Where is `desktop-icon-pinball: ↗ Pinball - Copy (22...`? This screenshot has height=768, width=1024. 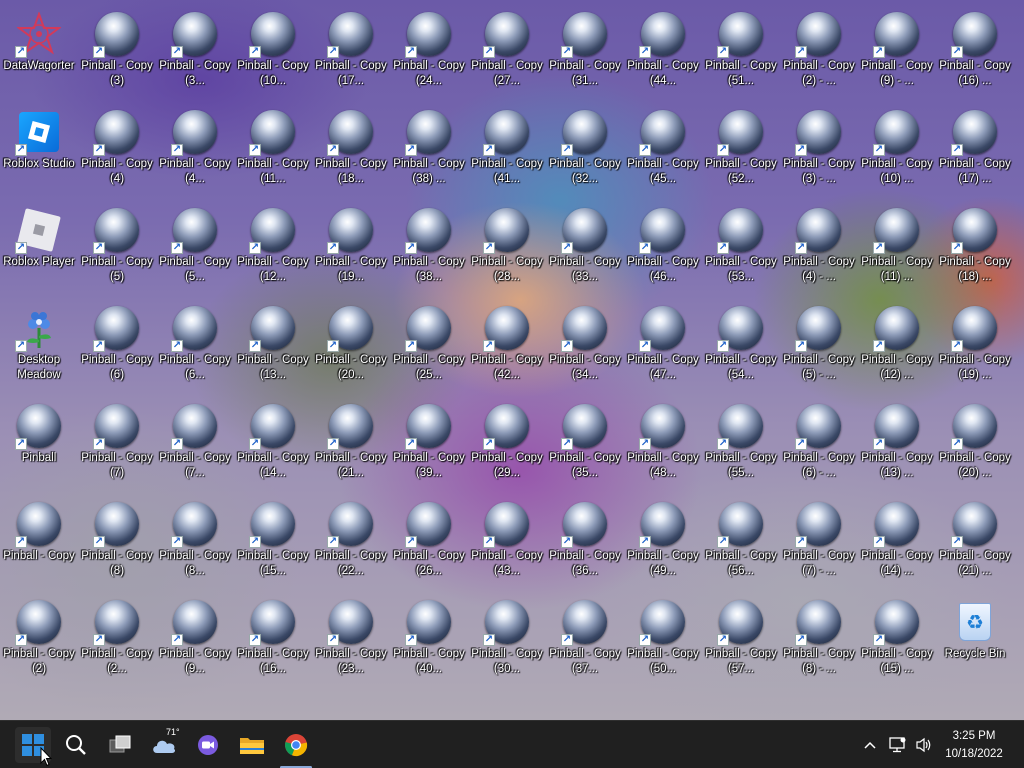
desktop-icon-pinball: ↗ Pinball - Copy (22... is located at coordinates (351, 542).